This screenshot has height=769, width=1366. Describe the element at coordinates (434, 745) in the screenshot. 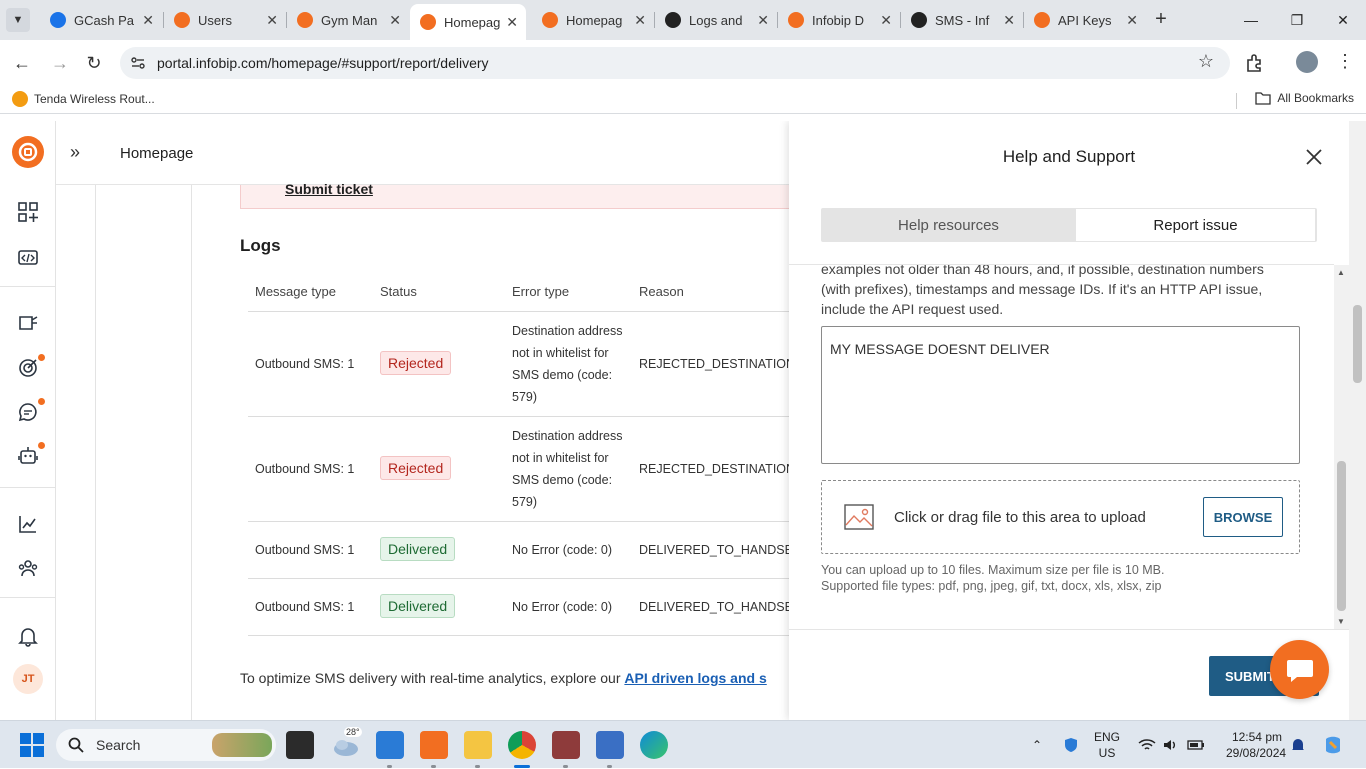

I see `xampp-icon` at that location.